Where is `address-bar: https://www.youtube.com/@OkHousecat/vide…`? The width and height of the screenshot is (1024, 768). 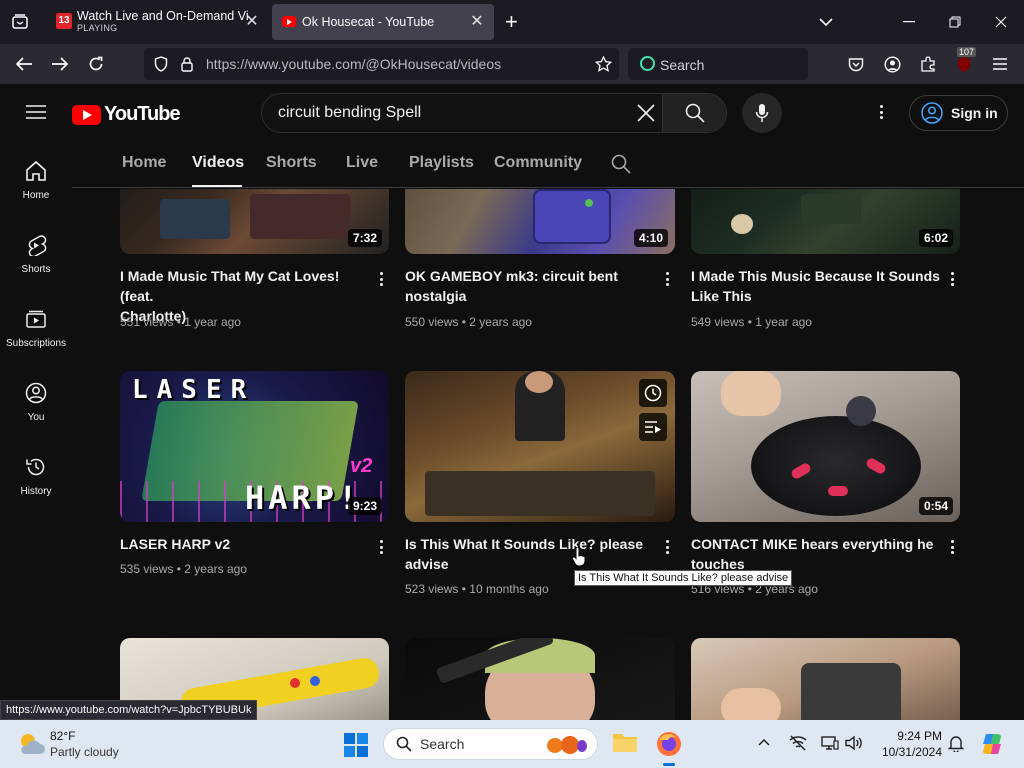 address-bar: https://www.youtube.com/@OkHousecat/vide… is located at coordinates (381, 64).